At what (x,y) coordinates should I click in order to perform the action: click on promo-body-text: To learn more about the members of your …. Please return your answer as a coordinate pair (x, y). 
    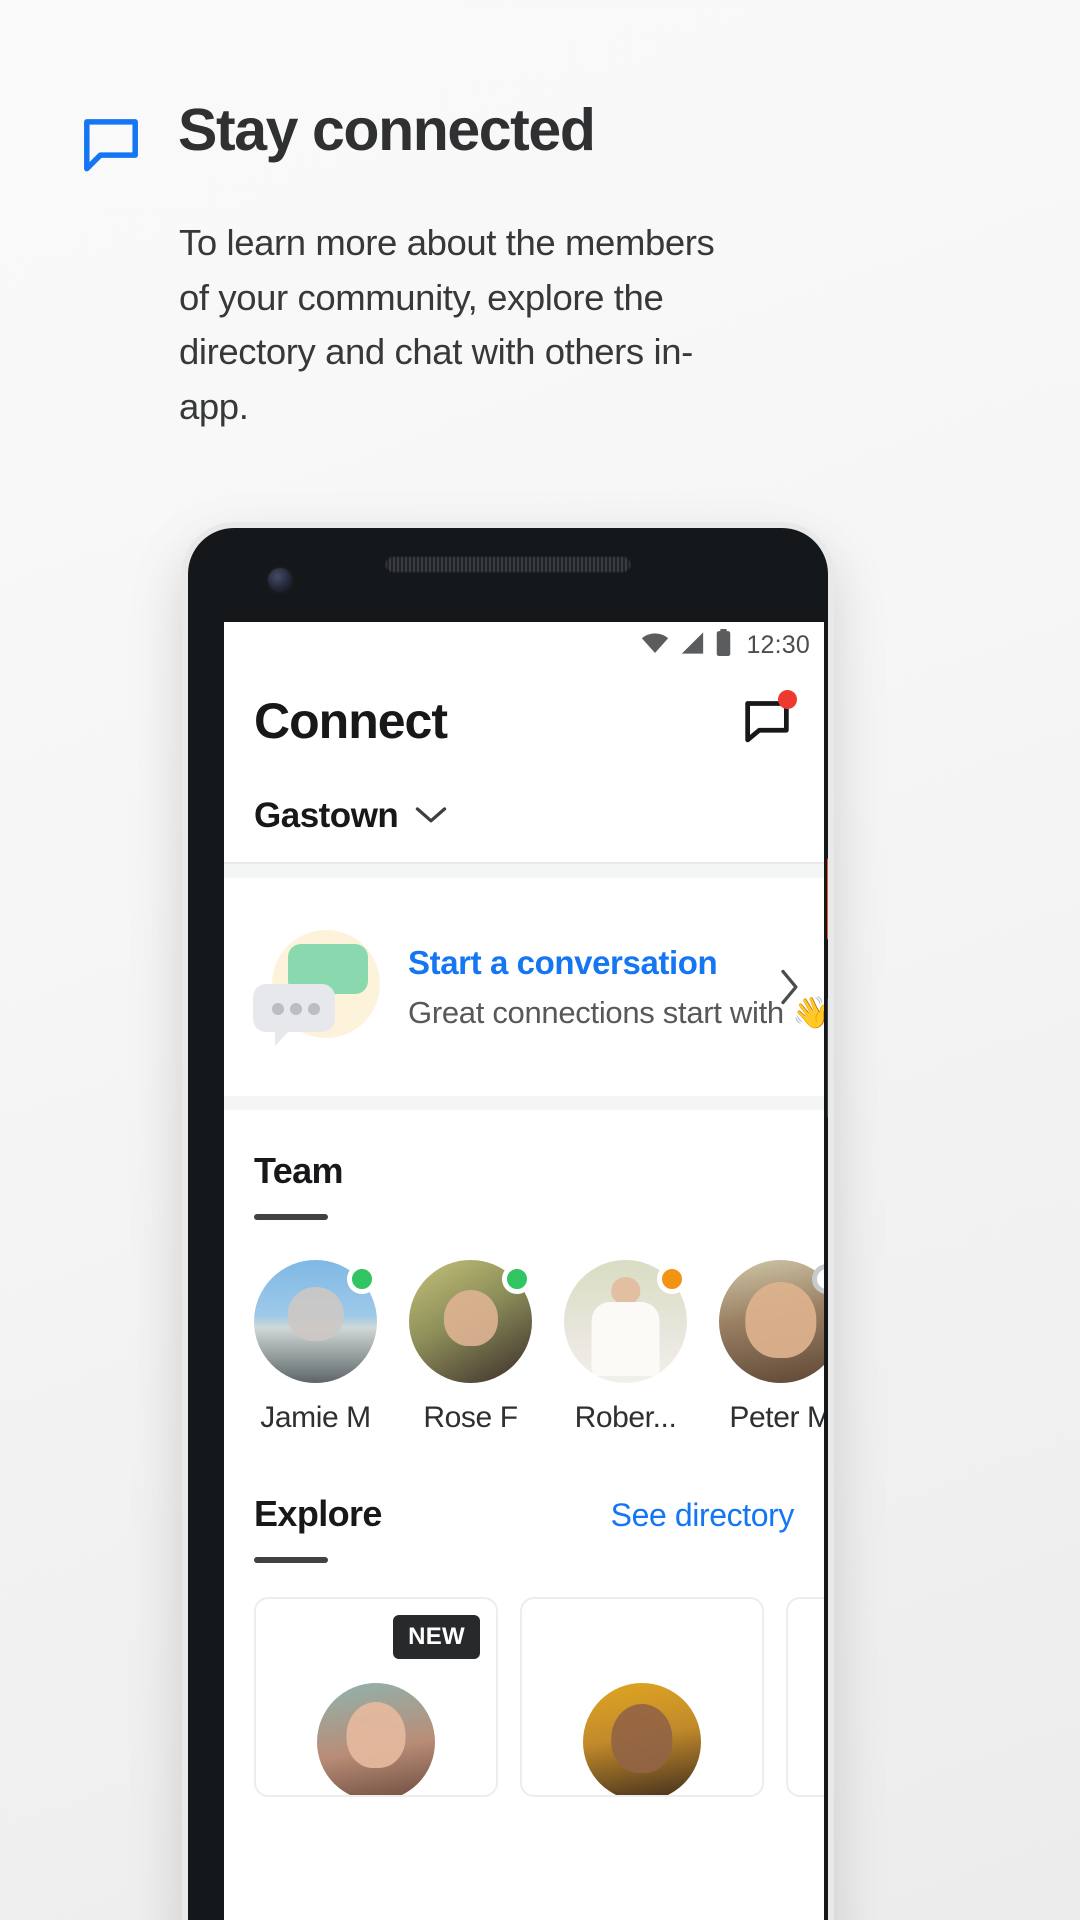
    Looking at the image, I should click on (447, 324).